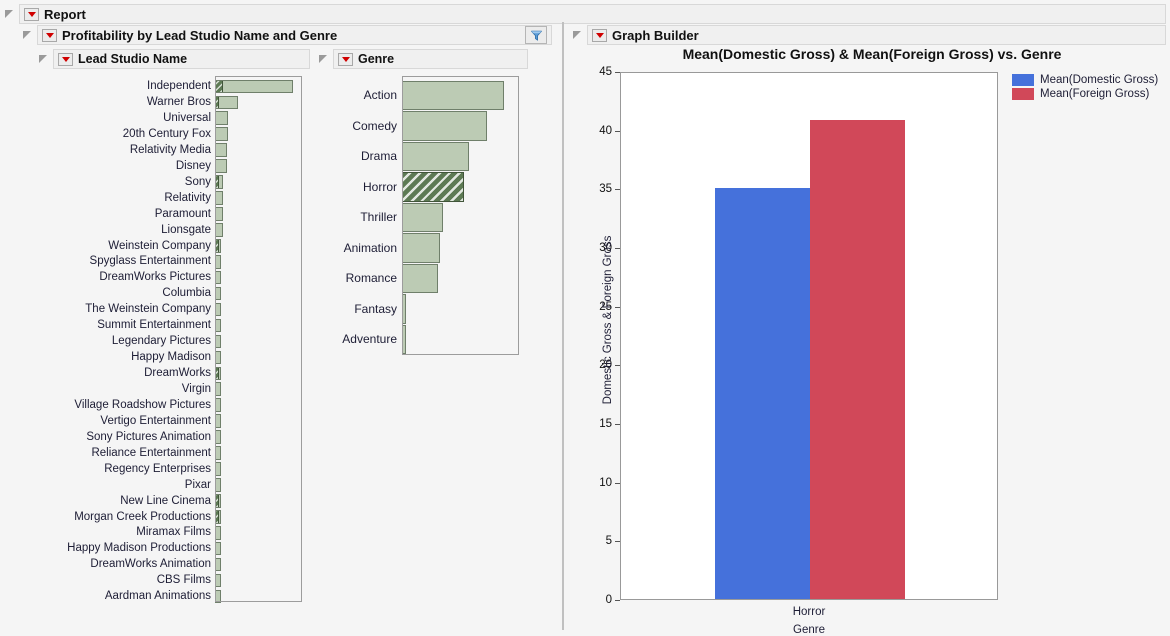 The width and height of the screenshot is (1170, 636). I want to click on studio-header-bar: Lead Studio Name, so click(181, 59).